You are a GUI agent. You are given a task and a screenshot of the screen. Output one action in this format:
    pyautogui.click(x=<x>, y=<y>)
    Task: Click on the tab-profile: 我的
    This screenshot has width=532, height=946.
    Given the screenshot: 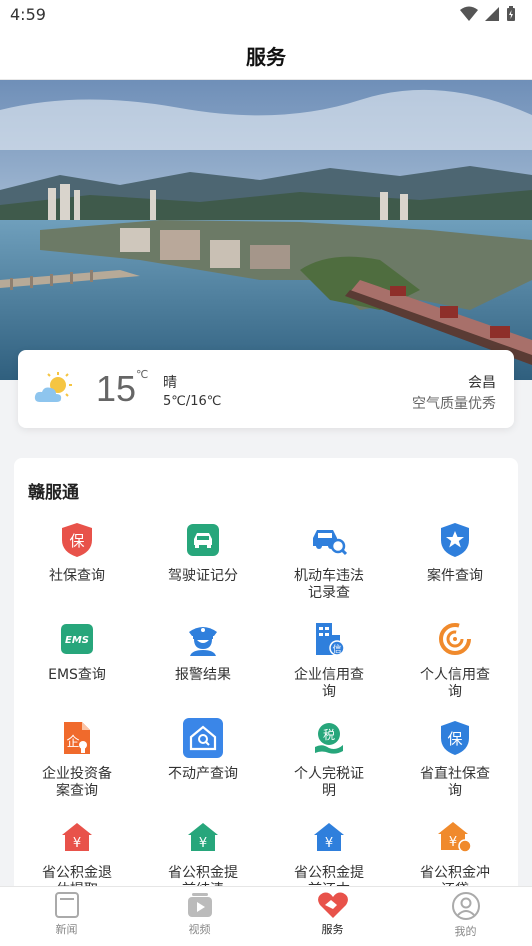 What is the action you would take?
    pyautogui.click(x=465, y=916)
    